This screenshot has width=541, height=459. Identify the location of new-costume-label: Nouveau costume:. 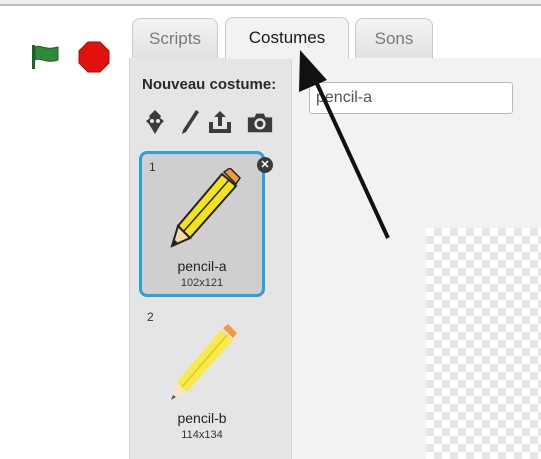
(209, 84).